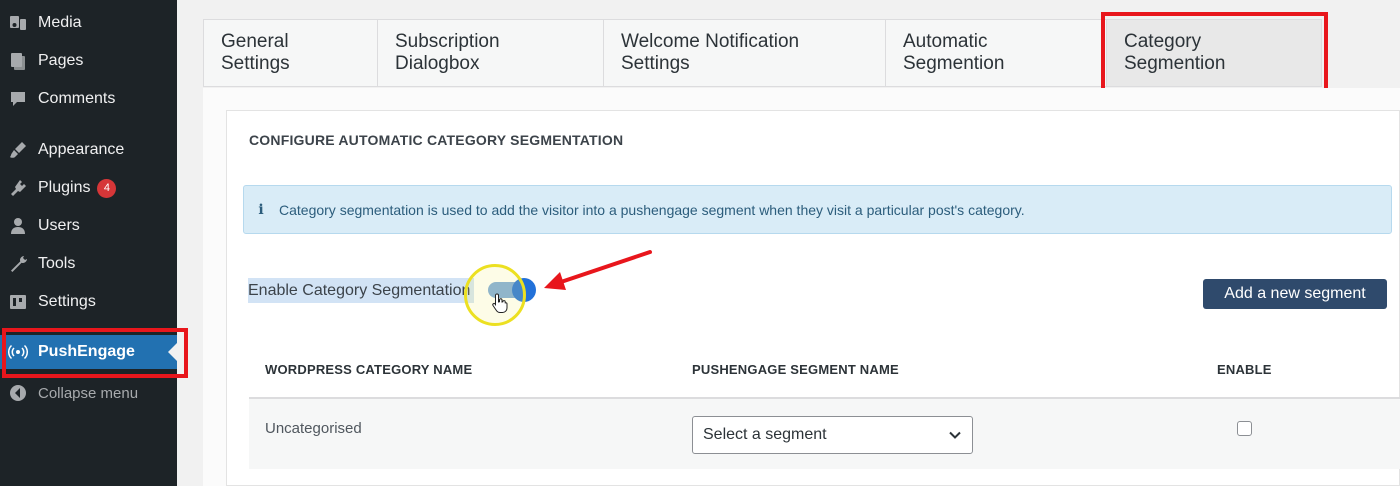 The image size is (1400, 486). What do you see at coordinates (88, 264) in the screenshot?
I see `sidebar-item-tools: Tools` at bounding box center [88, 264].